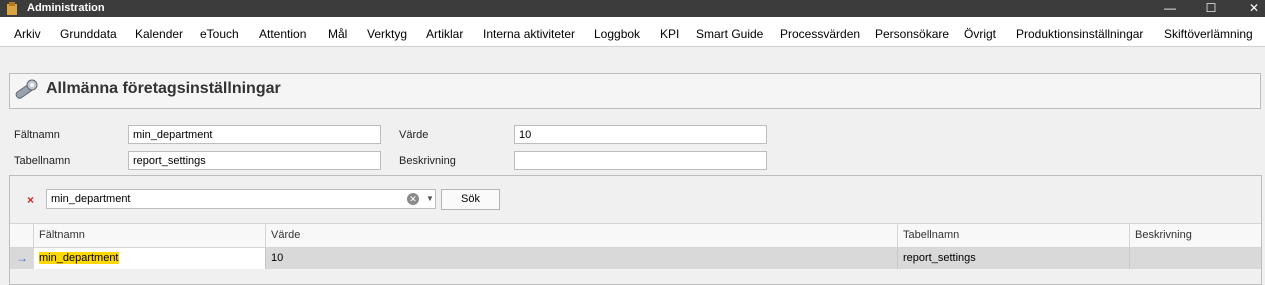 This screenshot has height=285, width=1265. I want to click on close-button: ✕, so click(1250, 8).